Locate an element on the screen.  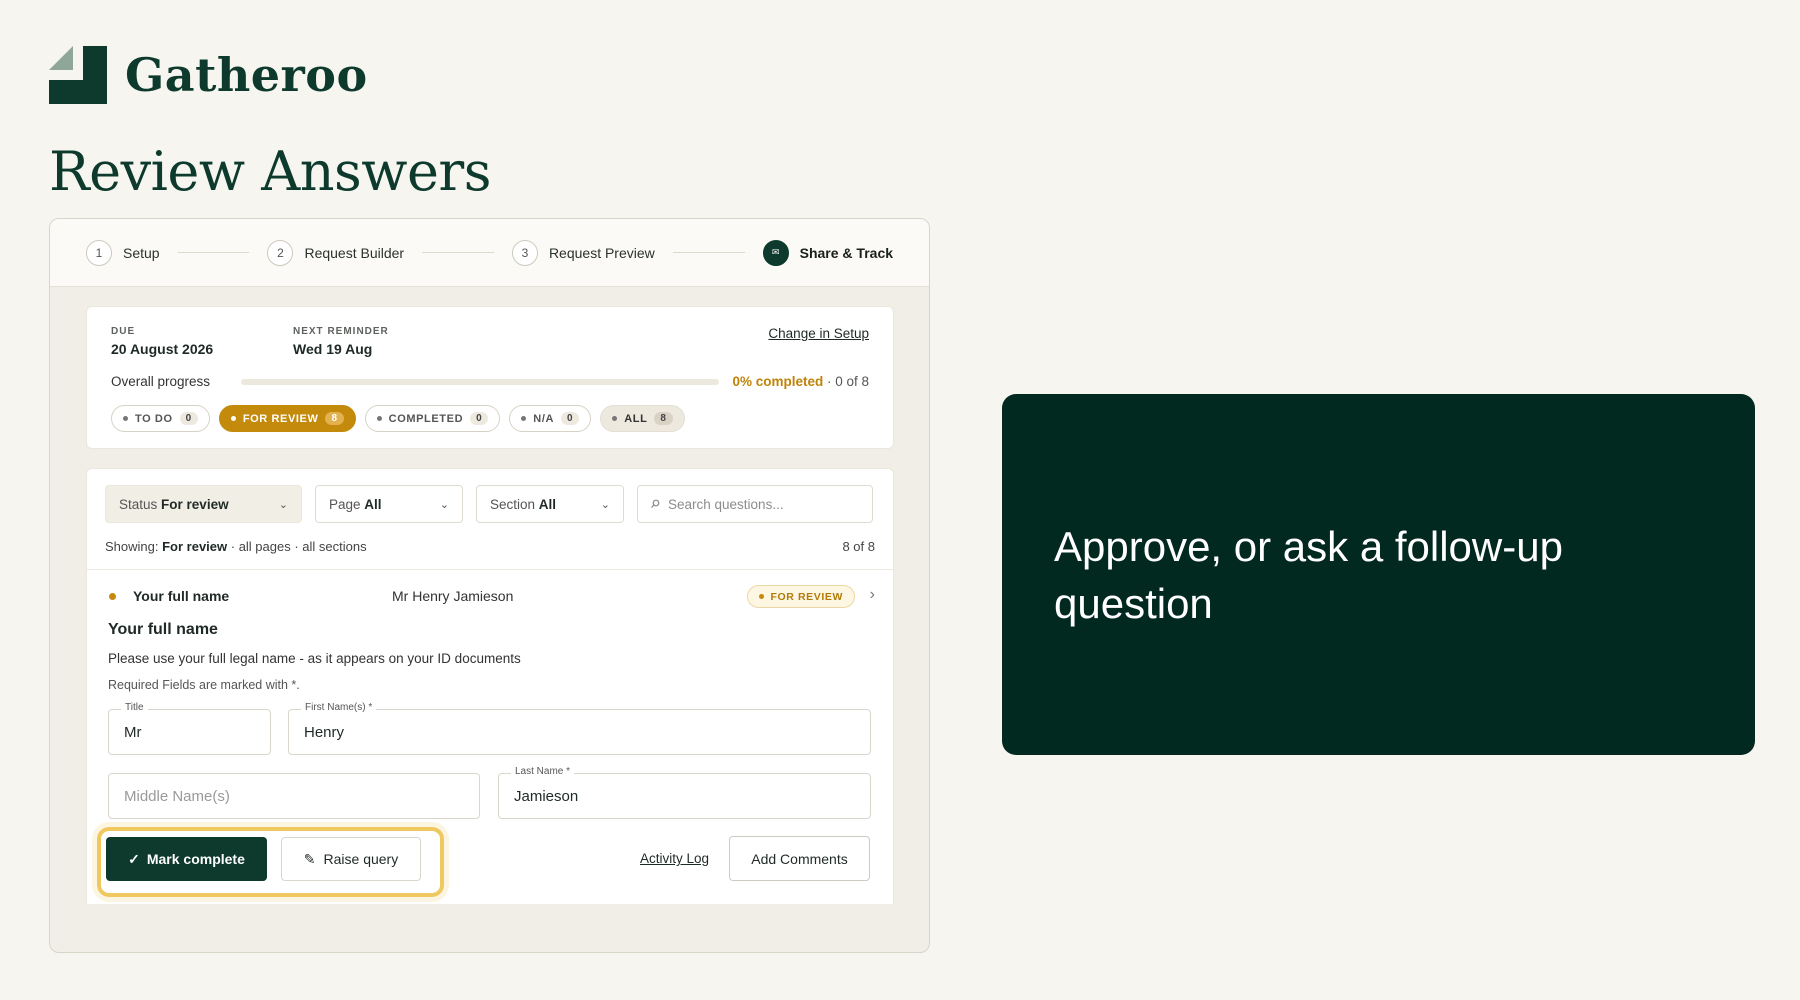
page-title: Review Answers is located at coordinates (270, 171).